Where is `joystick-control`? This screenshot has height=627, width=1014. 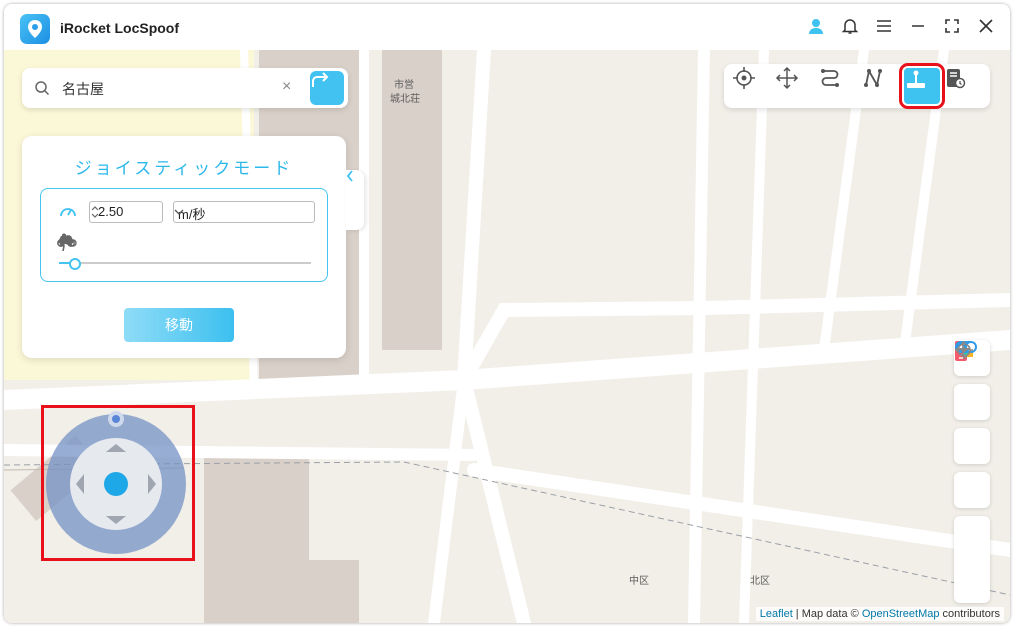 joystick-control is located at coordinates (116, 482).